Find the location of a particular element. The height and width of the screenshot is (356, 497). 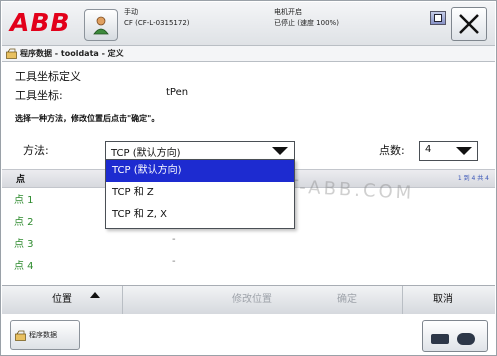

status-mode: 手动 CF (CF-L-0315172) is located at coordinates (157, 18).